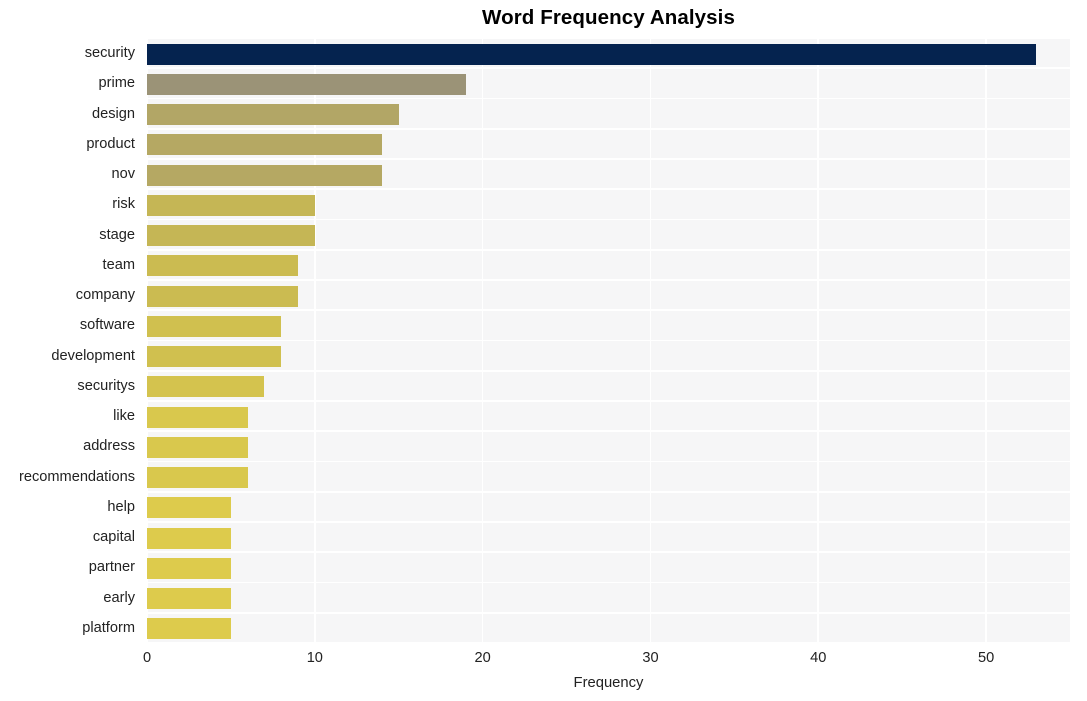  I want to click on y-tick-label: capital, so click(113, 537).